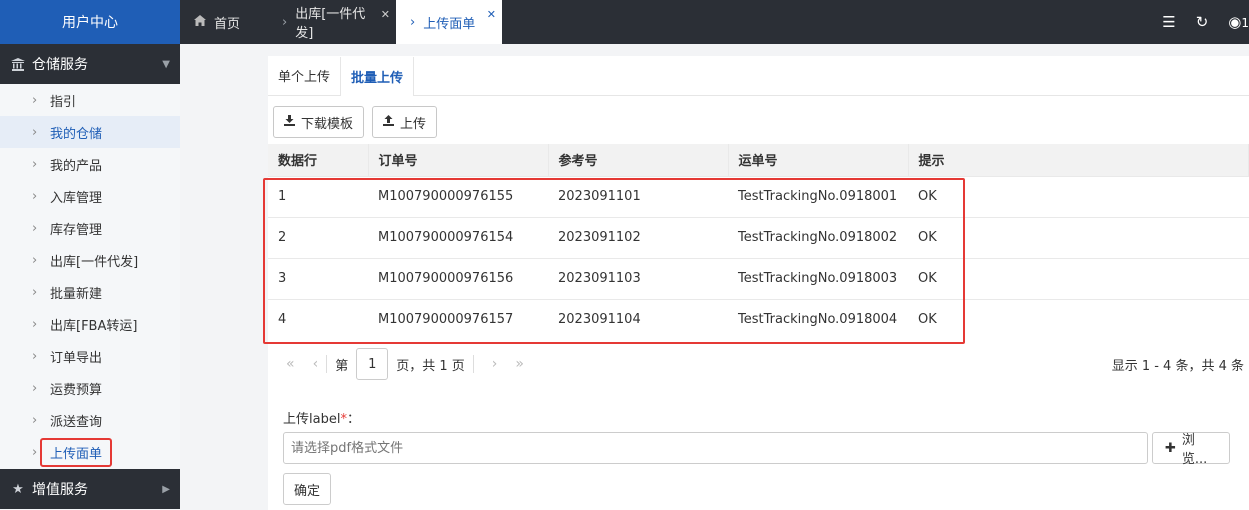 This screenshot has width=1249, height=510. I want to click on pagination-summary: 显示 1 - 4 条，共 4 条, so click(1177, 366).